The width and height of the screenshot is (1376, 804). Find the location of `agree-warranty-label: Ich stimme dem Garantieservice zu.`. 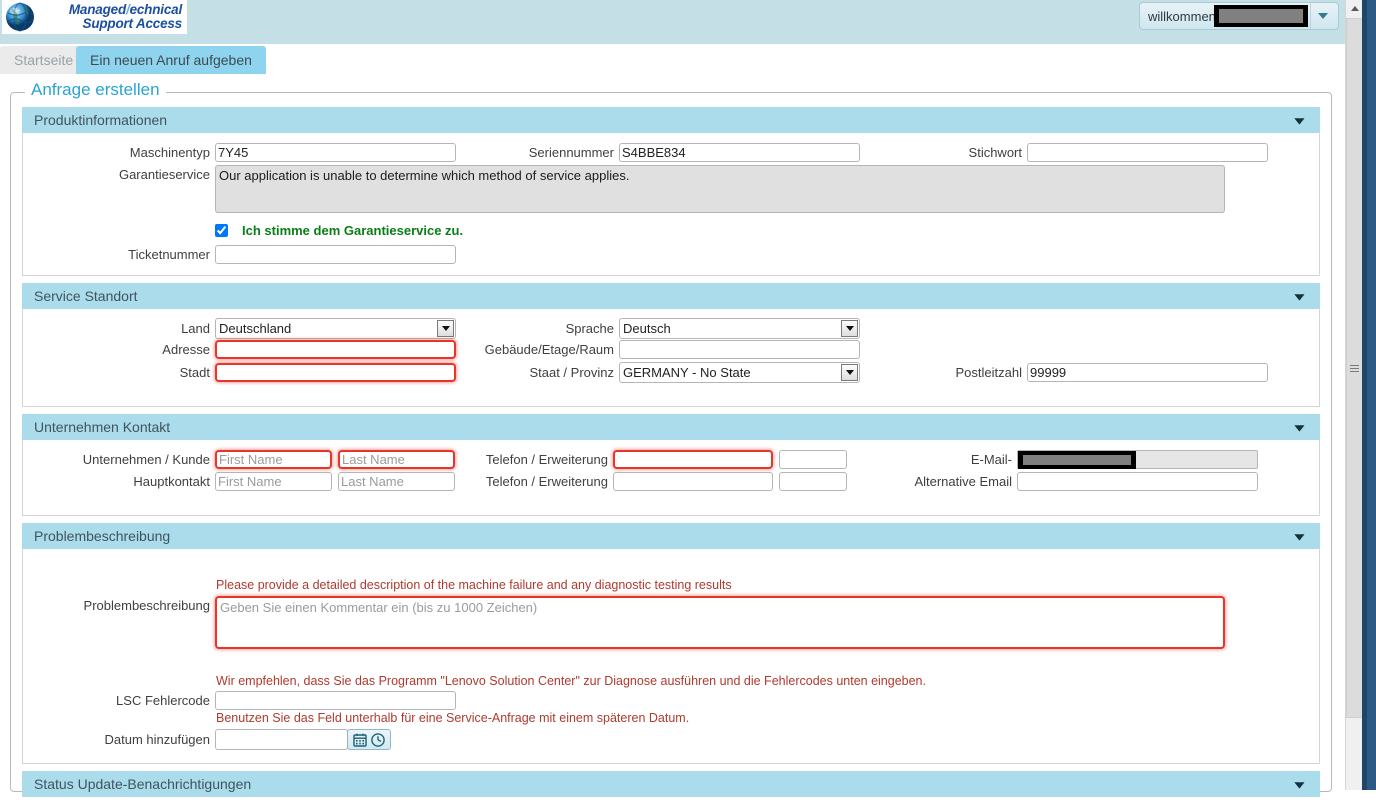

agree-warranty-label: Ich stimme dem Garantieservice zu. is located at coordinates (353, 230).